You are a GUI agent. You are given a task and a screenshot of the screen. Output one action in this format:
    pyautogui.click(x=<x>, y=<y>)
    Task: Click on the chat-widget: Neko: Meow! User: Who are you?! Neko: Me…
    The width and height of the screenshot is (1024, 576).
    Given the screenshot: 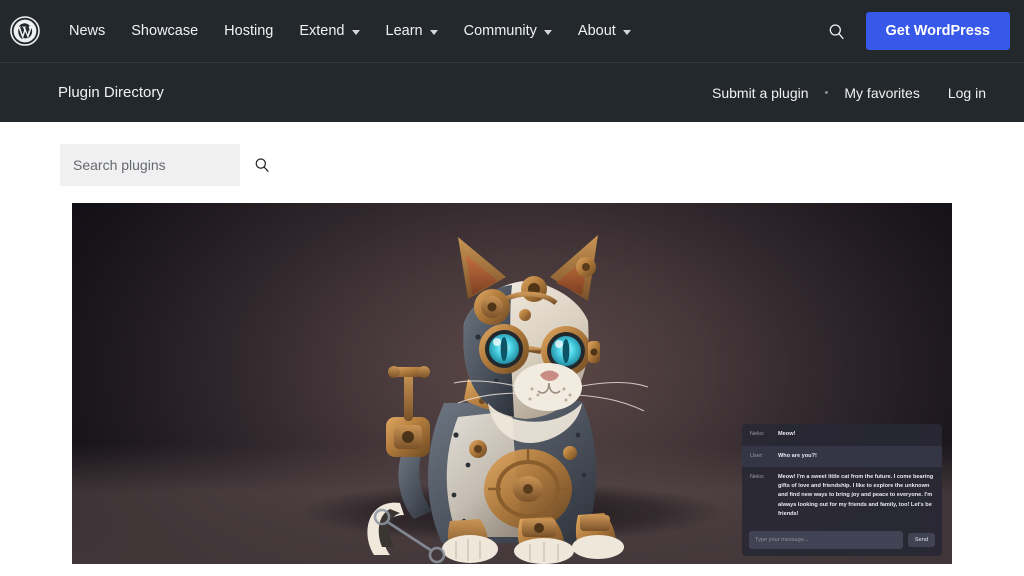 What is the action you would take?
    pyautogui.click(x=842, y=490)
    